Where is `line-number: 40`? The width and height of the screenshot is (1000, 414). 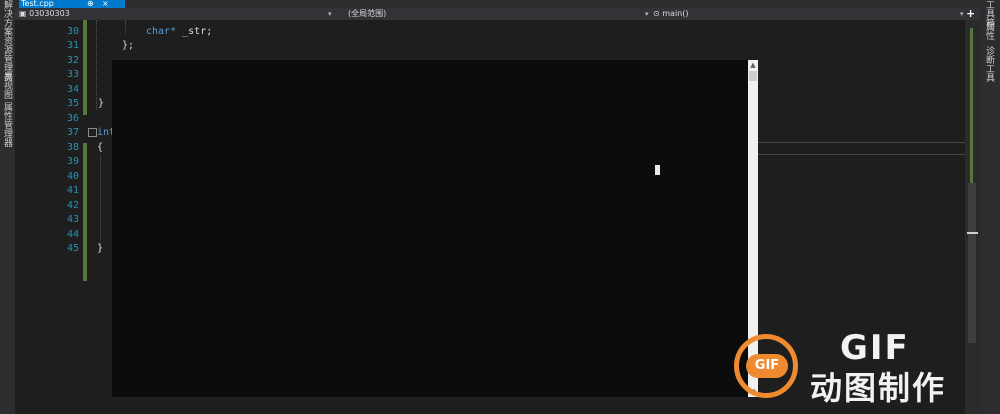 line-number: 40 is located at coordinates (72, 176).